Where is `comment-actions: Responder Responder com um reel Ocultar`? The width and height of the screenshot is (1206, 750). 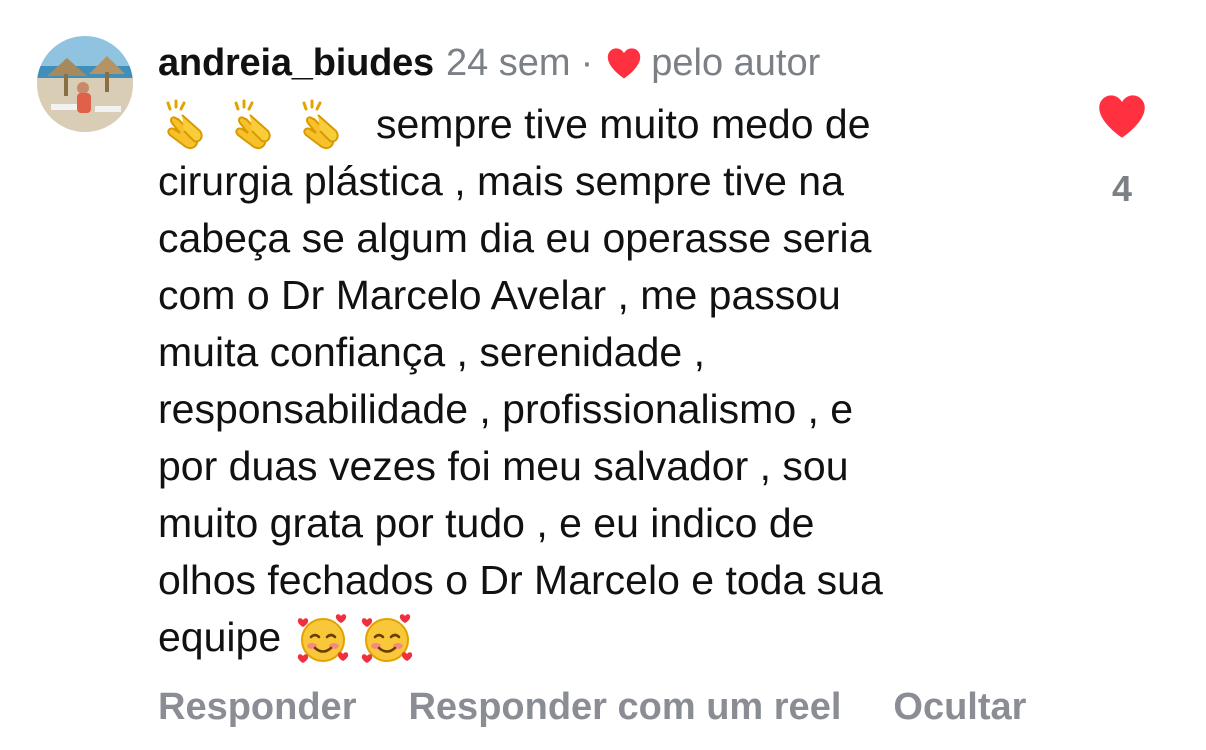
comment-actions: Responder Responder com um reel Ocultar is located at coordinates (592, 707).